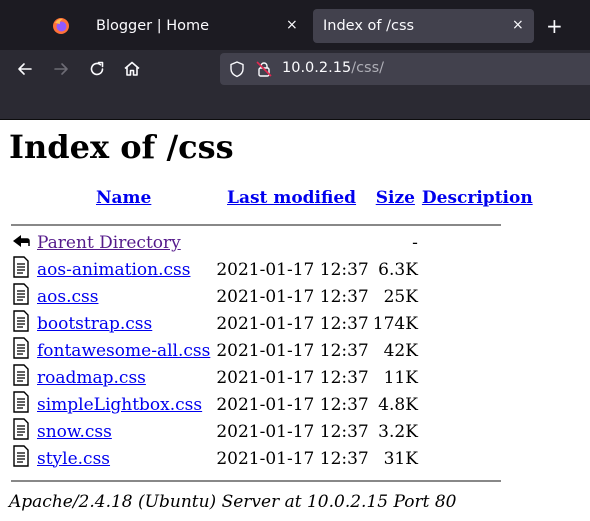 This screenshot has height=521, width=590. What do you see at coordinates (97, 69) in the screenshot?
I see `reload-icon` at bounding box center [97, 69].